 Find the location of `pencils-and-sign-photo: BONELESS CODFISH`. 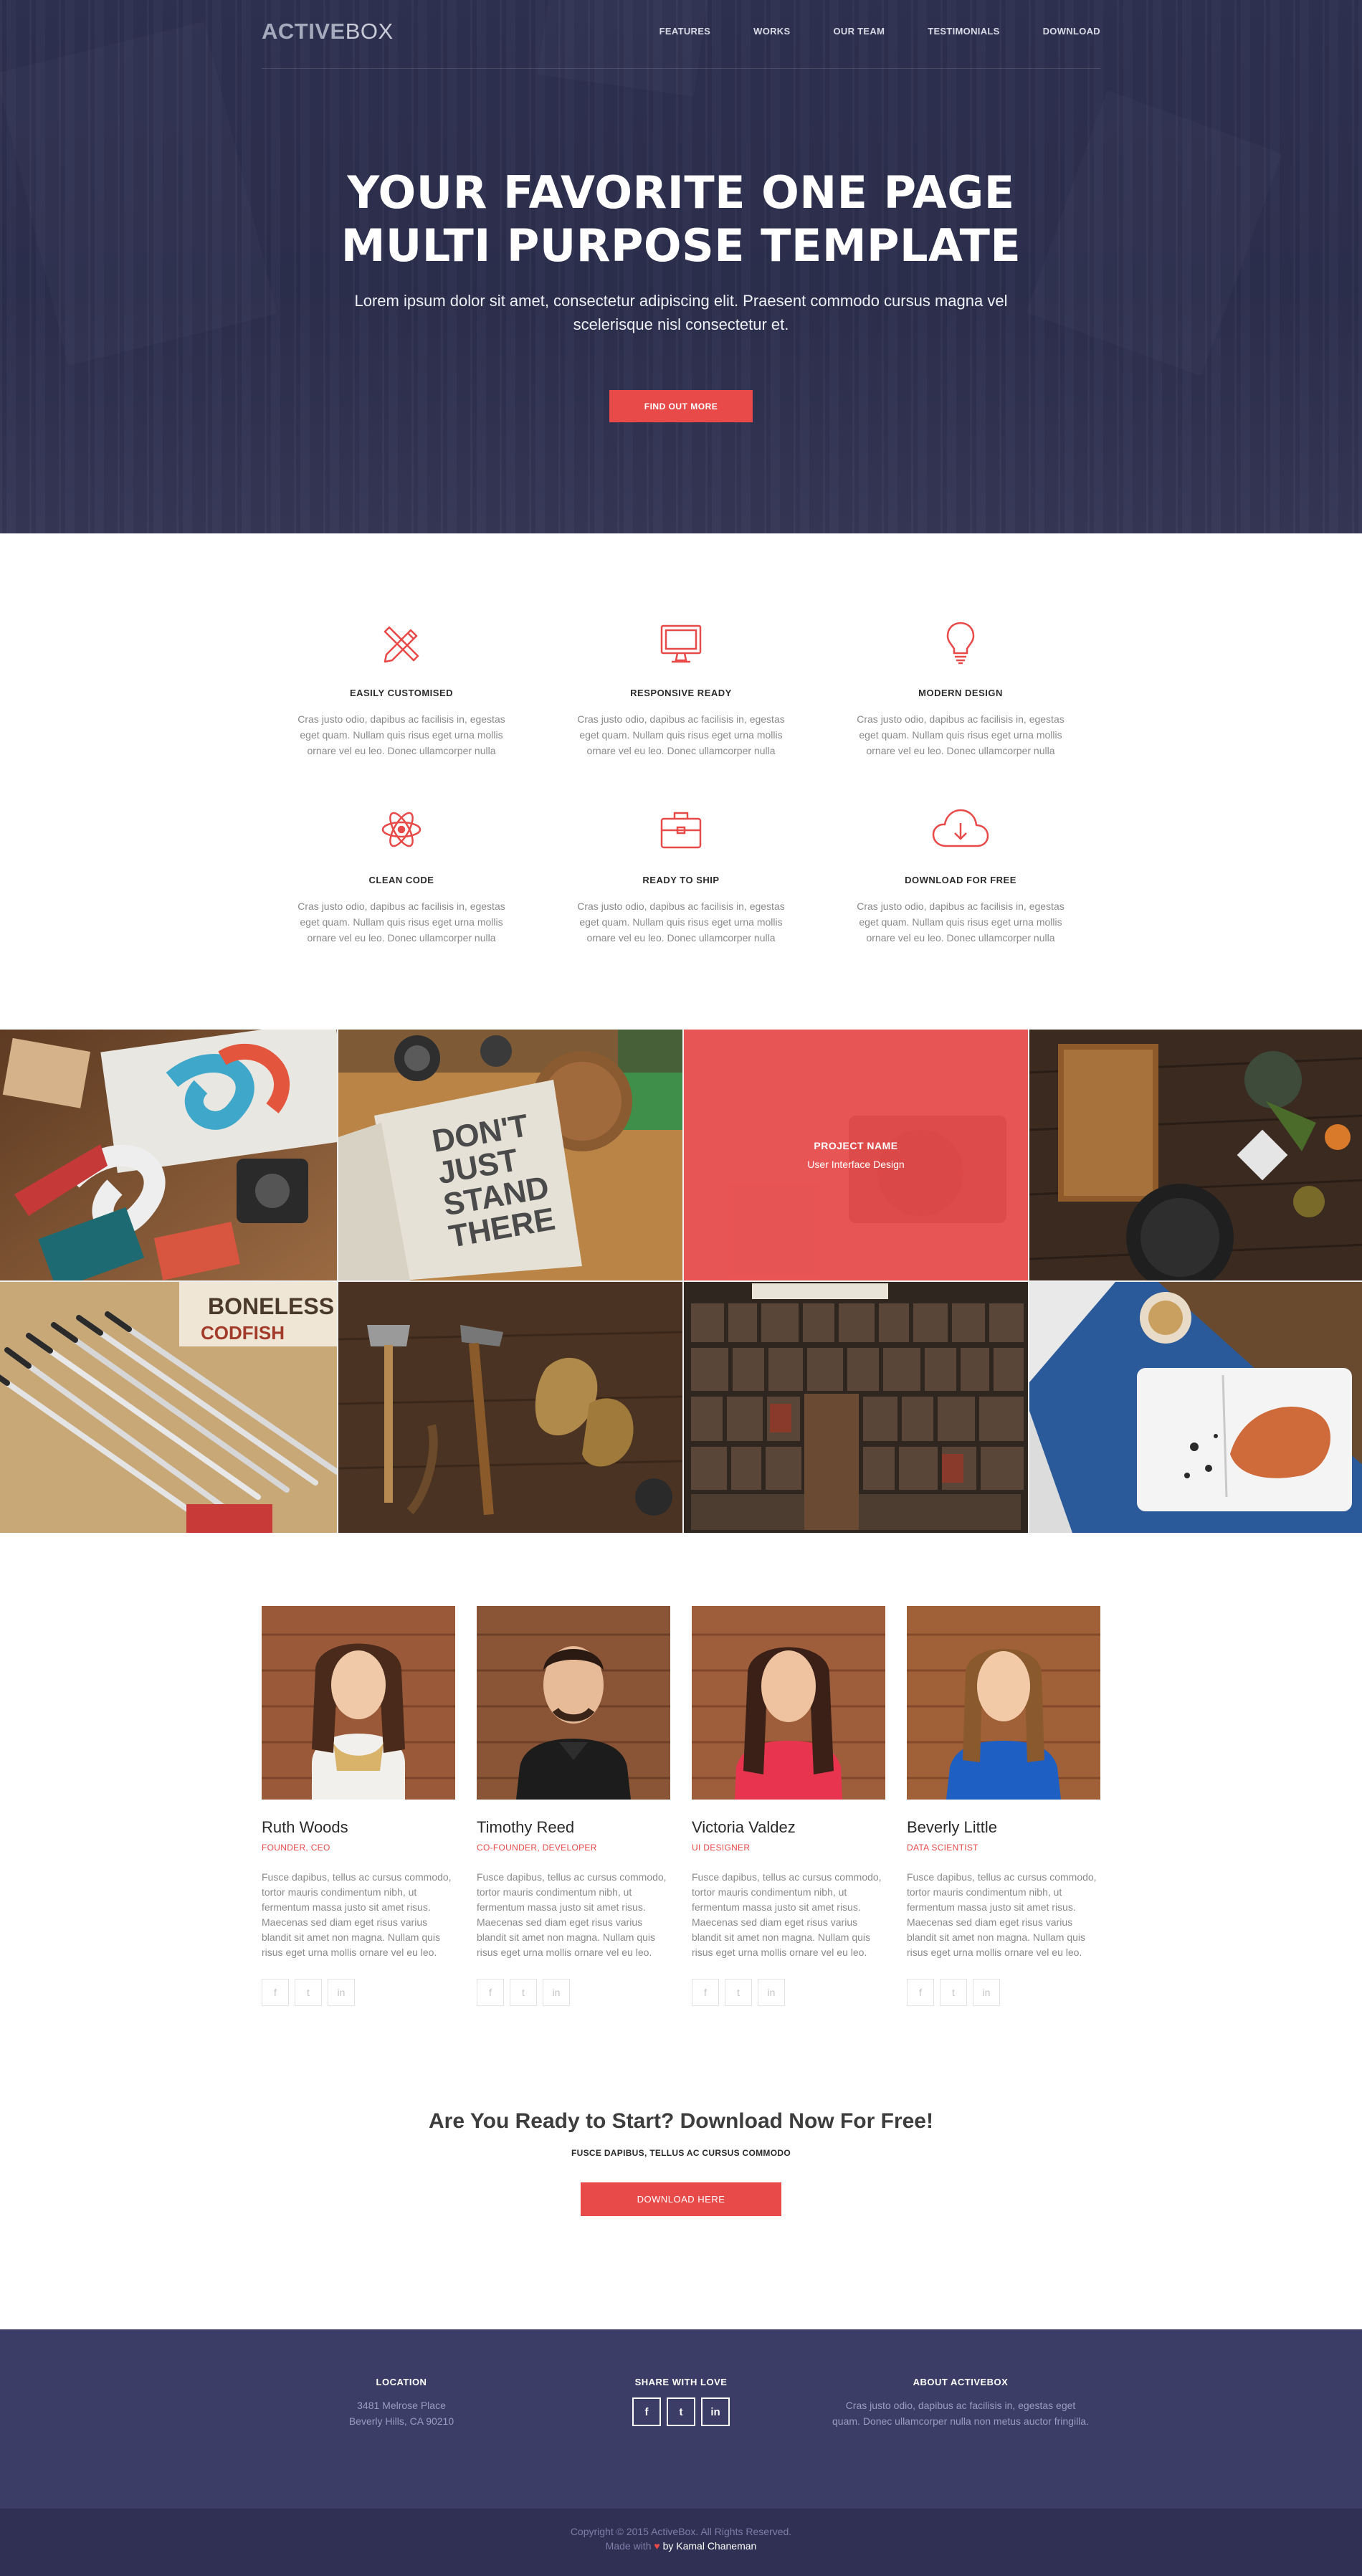

pencils-and-sign-photo: BONELESS CODFISH is located at coordinates (168, 1407).